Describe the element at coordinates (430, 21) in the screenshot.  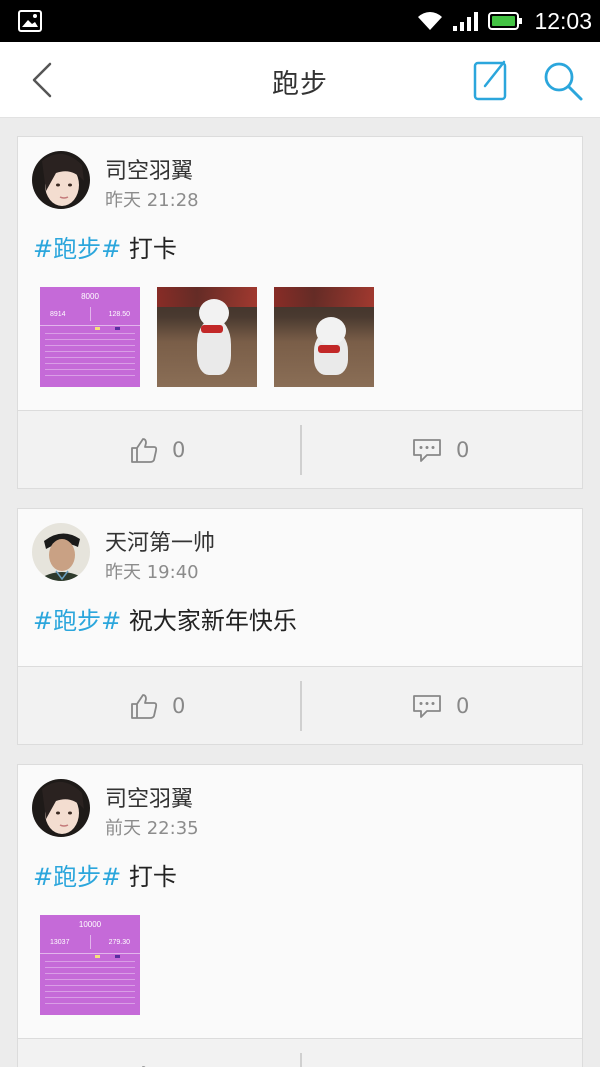
I see `wifi-icon` at that location.